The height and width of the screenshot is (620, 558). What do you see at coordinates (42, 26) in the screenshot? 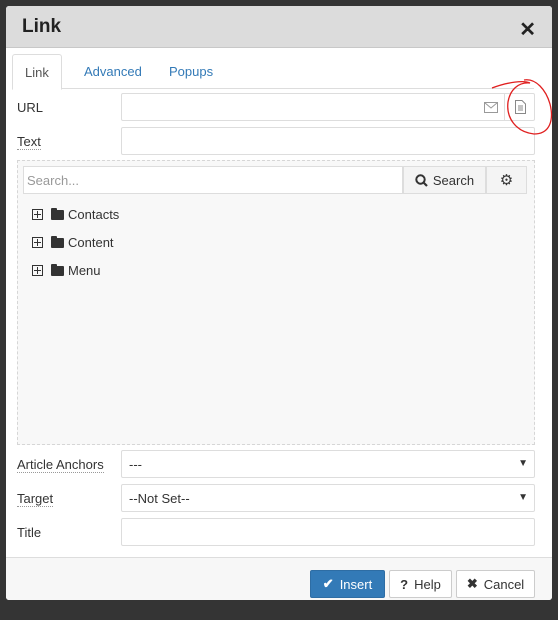
I see `dialog-title: Link` at bounding box center [42, 26].